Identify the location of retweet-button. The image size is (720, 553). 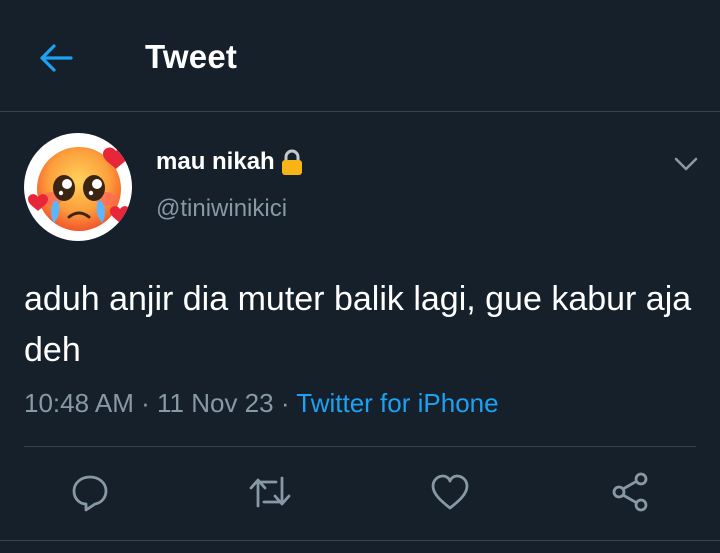
(270, 492).